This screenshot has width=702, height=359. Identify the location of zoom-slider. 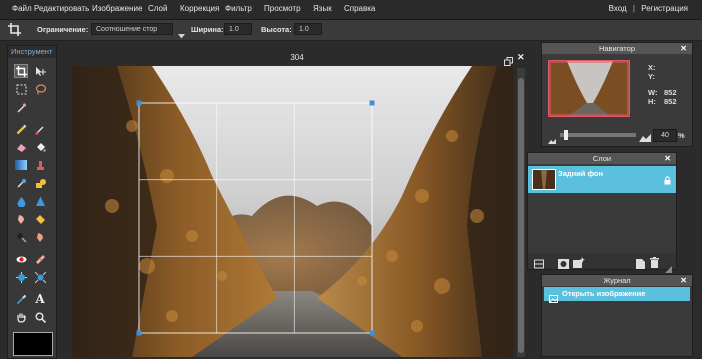
(598, 135).